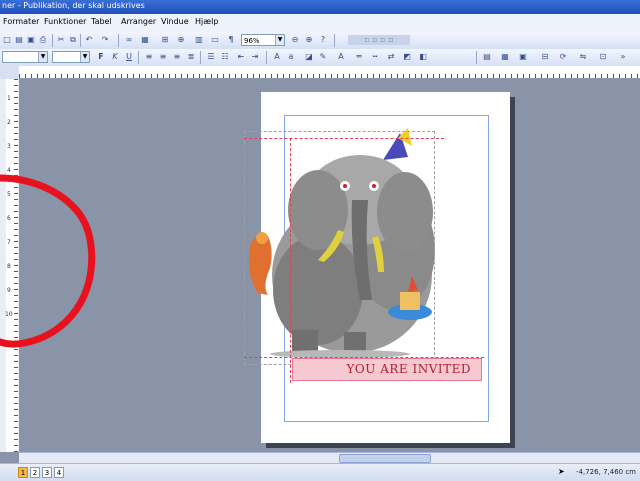 Image resolution: width=640 pixels, height=481 pixels. I want to click on cursor-icon: ➤, so click(561, 471).